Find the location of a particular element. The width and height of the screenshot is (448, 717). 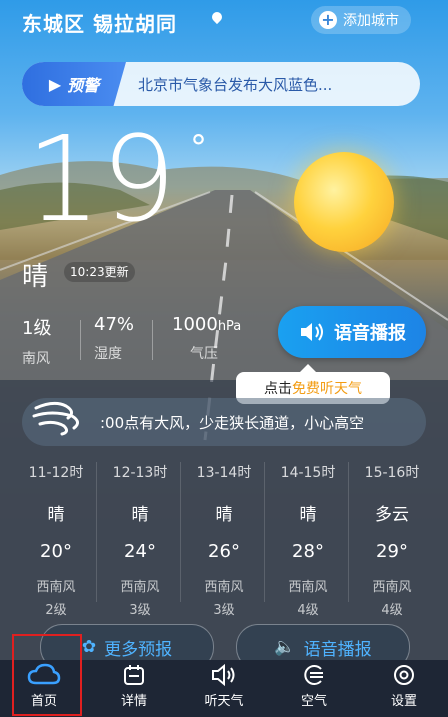

hourly-temp: 28° is located at coordinates (308, 551).